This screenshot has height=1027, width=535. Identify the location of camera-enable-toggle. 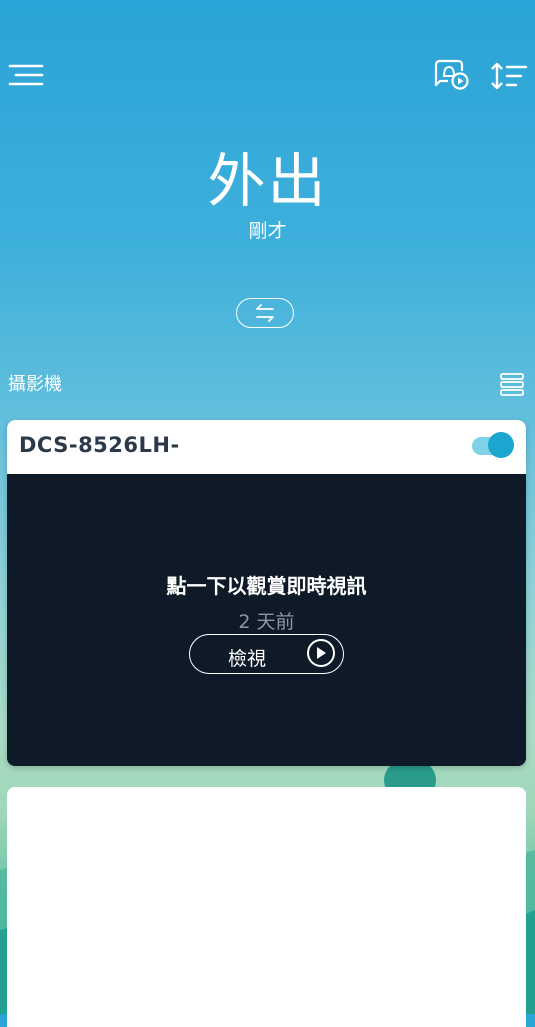
(492, 445).